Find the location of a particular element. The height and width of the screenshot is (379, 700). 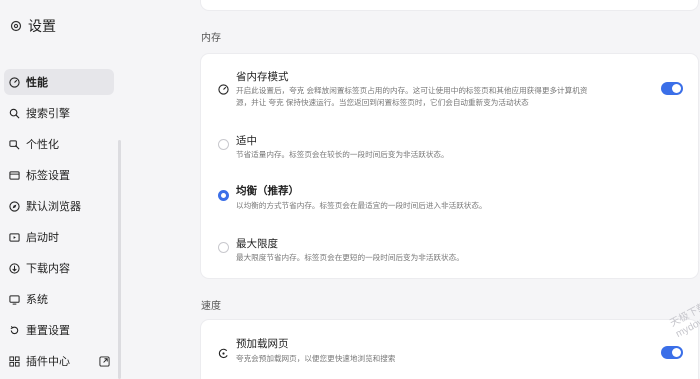

sidebar-item-label: 插件中心 is located at coordinates (48, 362).